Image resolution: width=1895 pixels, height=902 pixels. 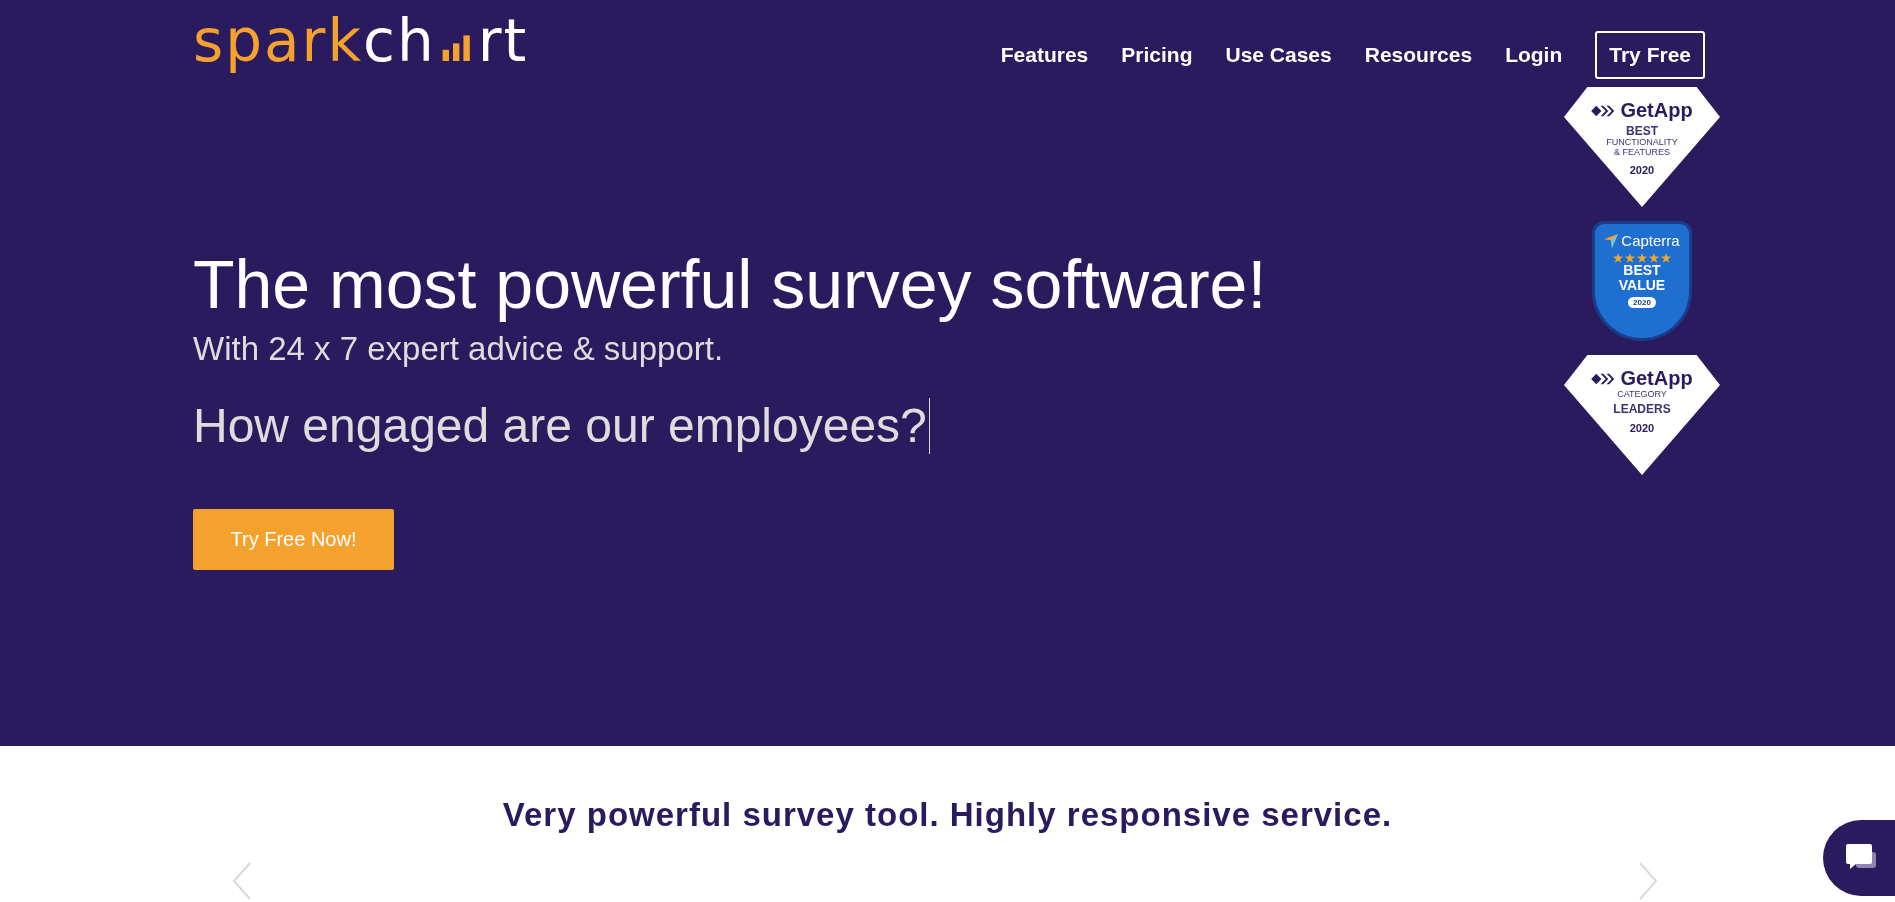 What do you see at coordinates (929, 425) in the screenshot?
I see `text-cursor` at bounding box center [929, 425].